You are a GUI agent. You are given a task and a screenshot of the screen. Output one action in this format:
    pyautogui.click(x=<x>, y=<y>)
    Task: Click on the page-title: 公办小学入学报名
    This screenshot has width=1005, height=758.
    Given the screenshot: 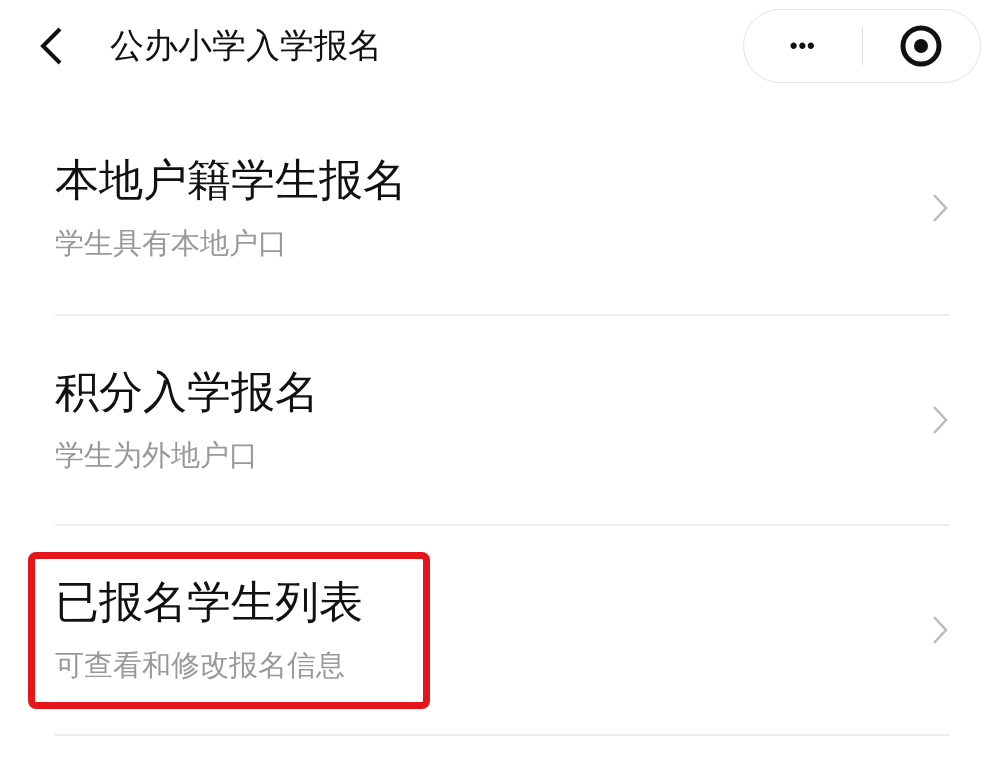 What is the action you would take?
    pyautogui.click(x=246, y=45)
    